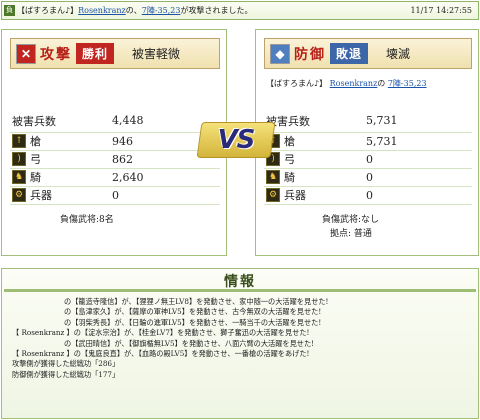  Describe the element at coordinates (9, 10) in the screenshot. I see `result-badge: 負` at that location.